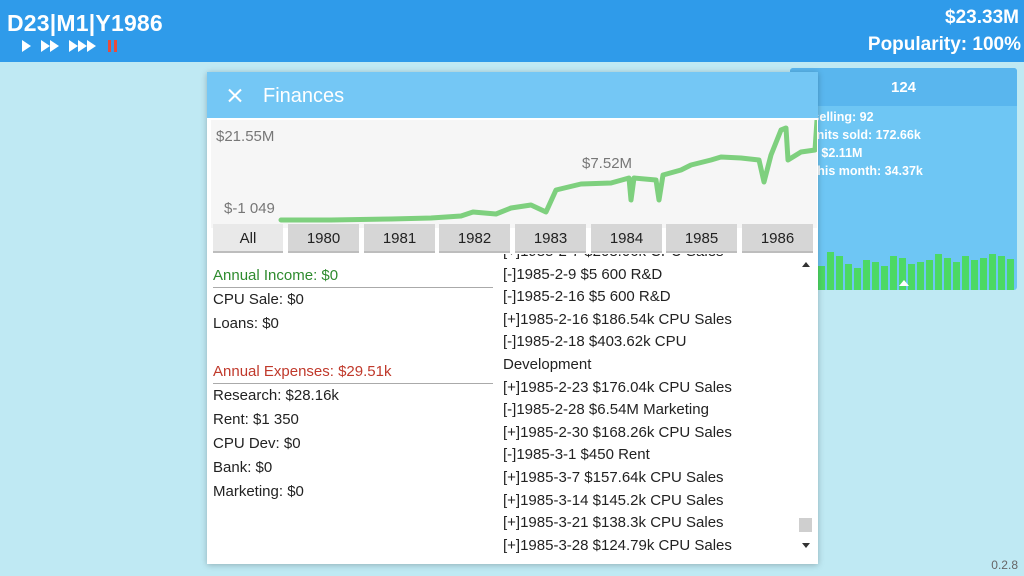 The image size is (1024, 576). Describe the element at coordinates (982, 17) in the screenshot. I see `money-display: $23.33M` at that location.